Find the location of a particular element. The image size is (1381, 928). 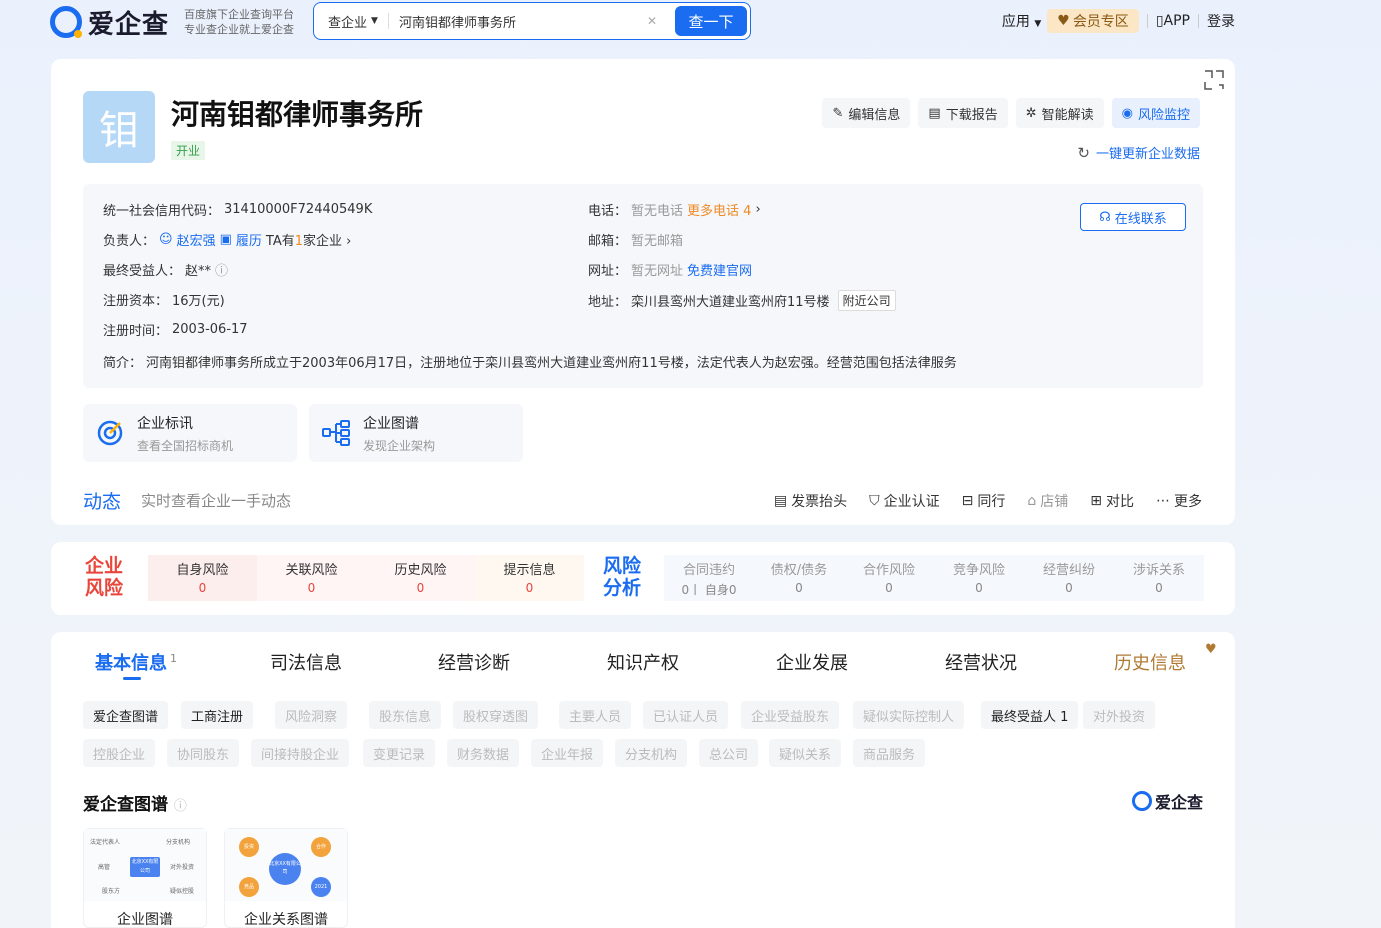

tool-graph-sub: 发现企业架构 is located at coordinates (399, 445).